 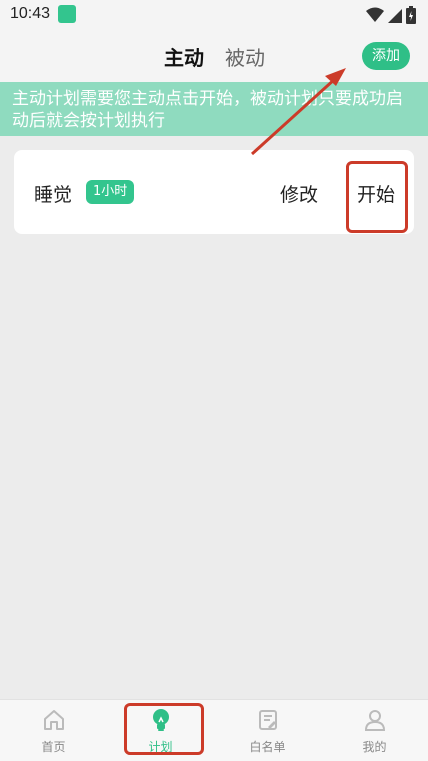 I want to click on nav-profile-label: 我的, so click(x=374, y=747).